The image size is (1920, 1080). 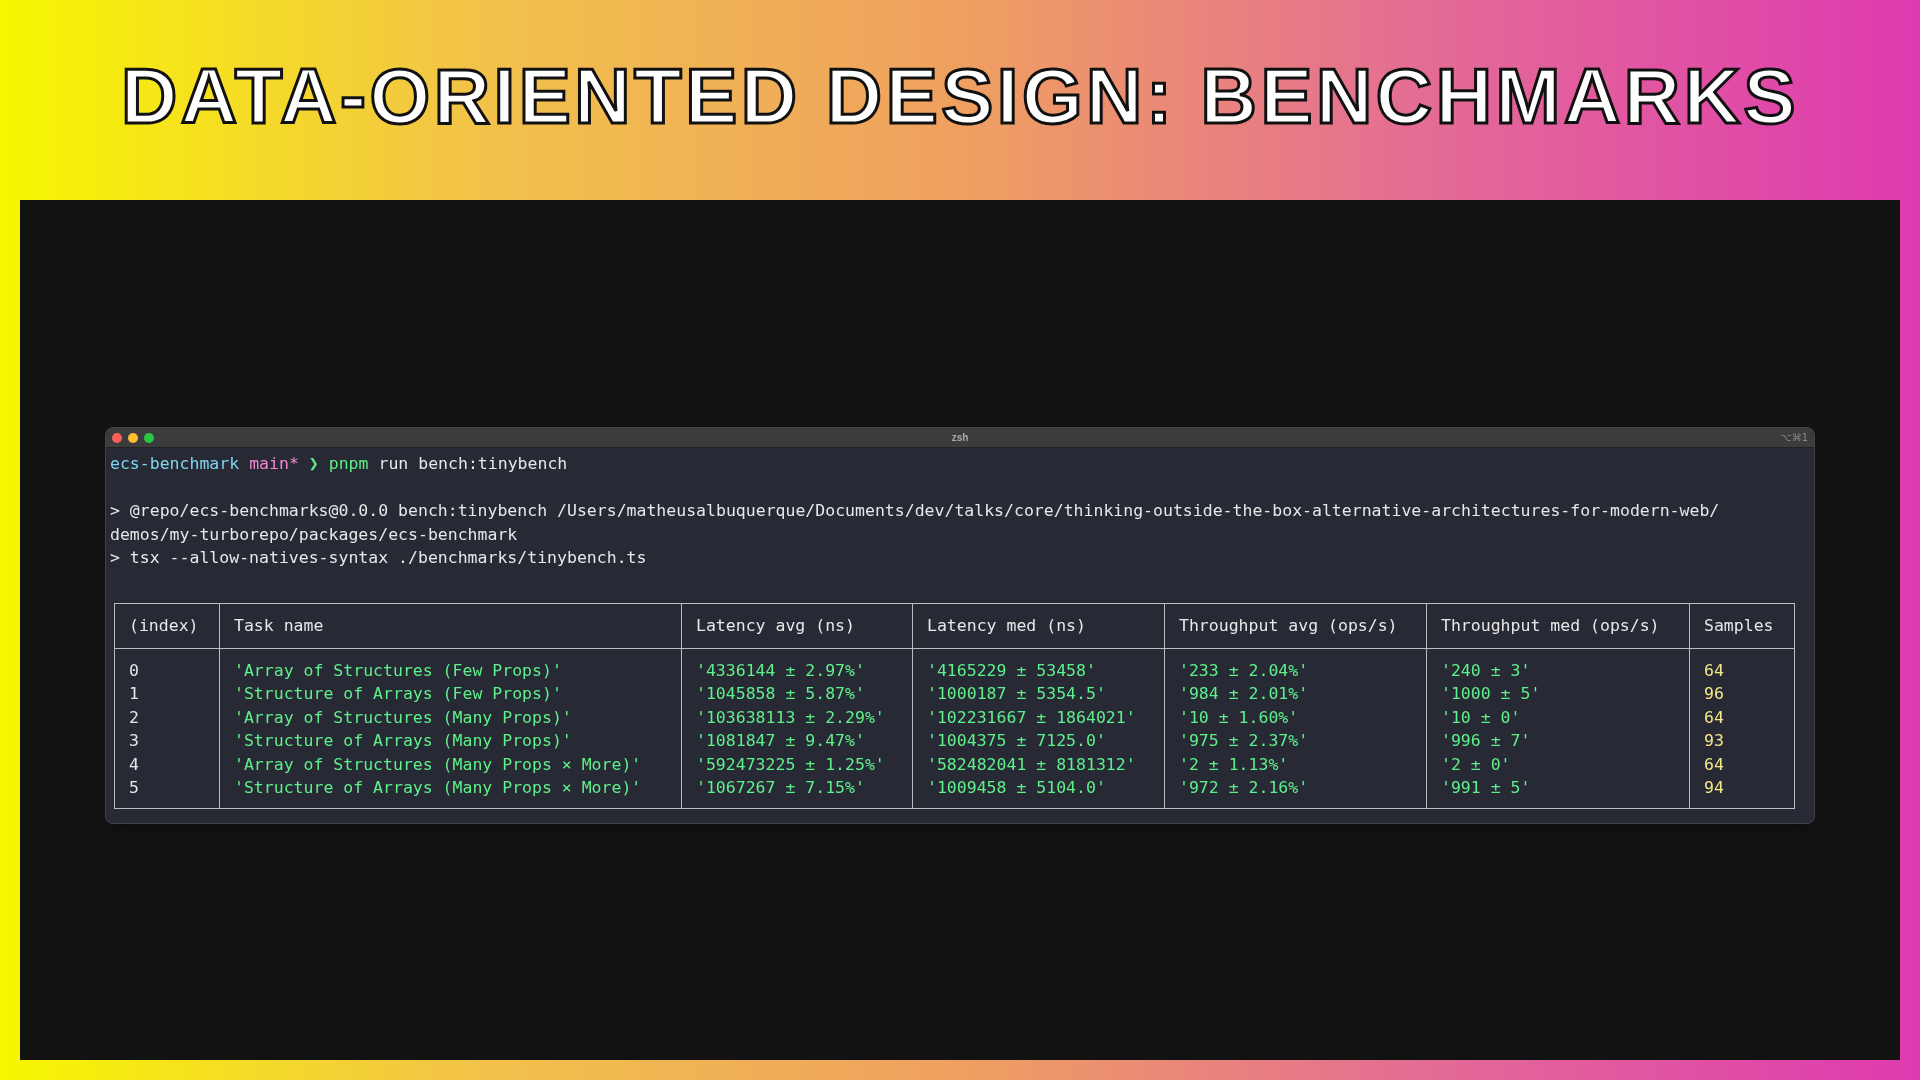 What do you see at coordinates (1295, 625) in the screenshot?
I see `column-header: Throughput avg (ops/s)` at bounding box center [1295, 625].